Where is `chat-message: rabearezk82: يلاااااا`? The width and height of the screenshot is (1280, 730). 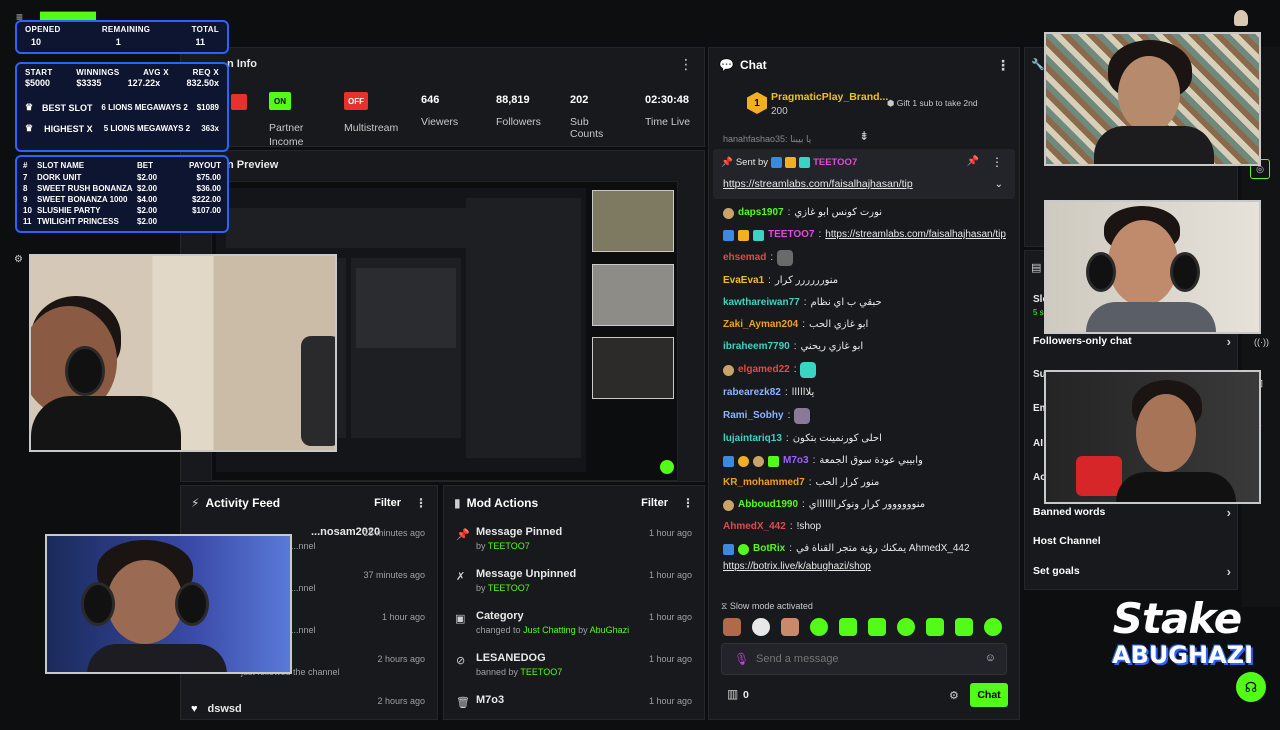
chat-message: rabearezk82: يلاااااا is located at coordinates (769, 393).